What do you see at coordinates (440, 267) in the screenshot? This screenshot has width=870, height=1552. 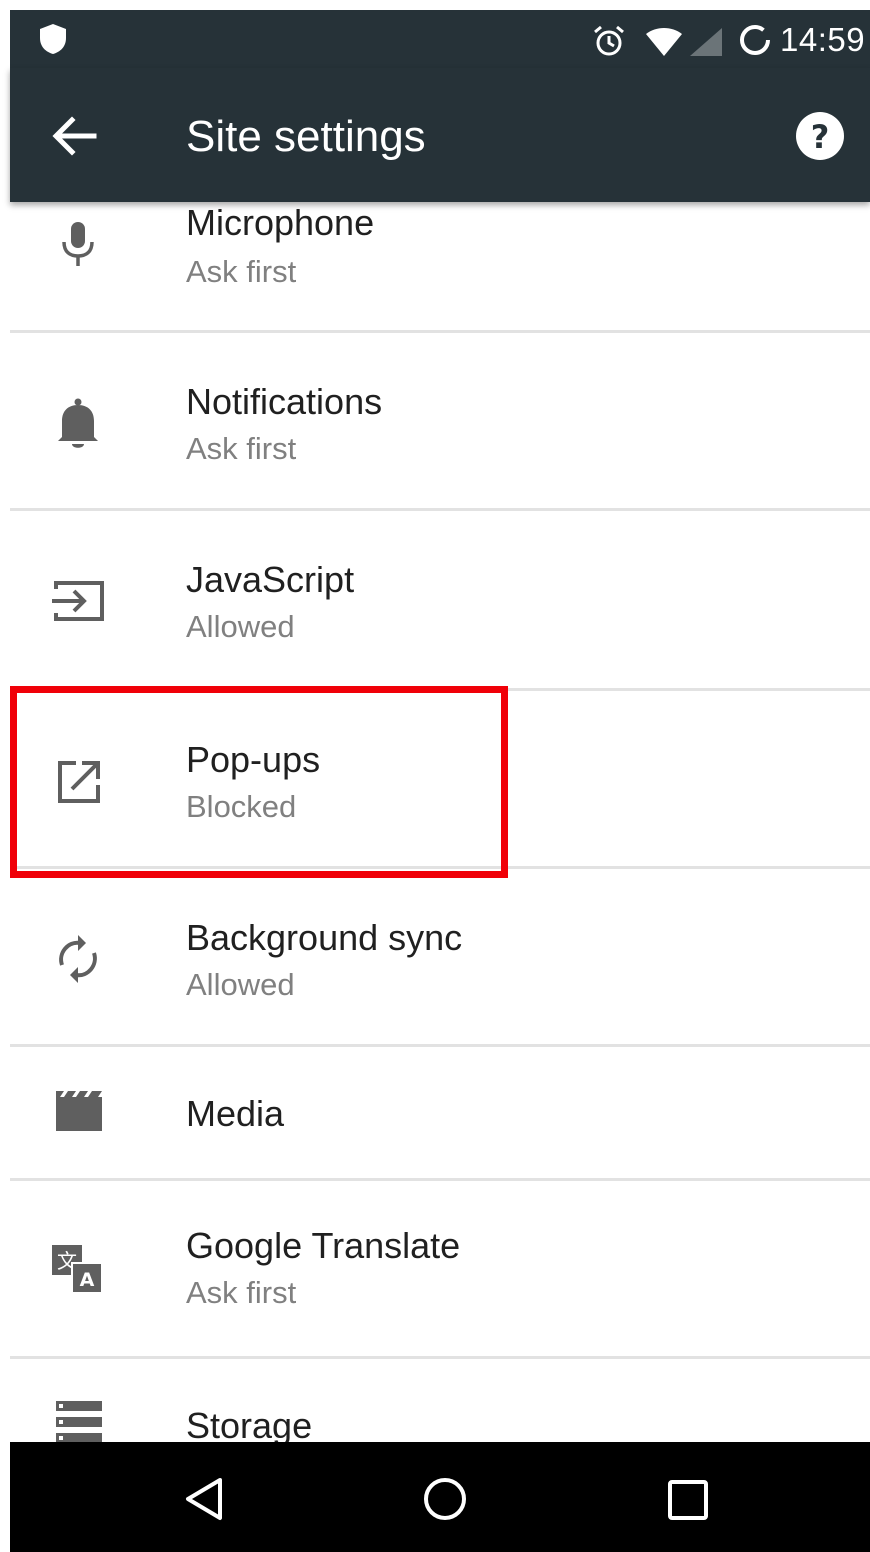 I see `list-item-microphone: Microphone Ask first` at bounding box center [440, 267].